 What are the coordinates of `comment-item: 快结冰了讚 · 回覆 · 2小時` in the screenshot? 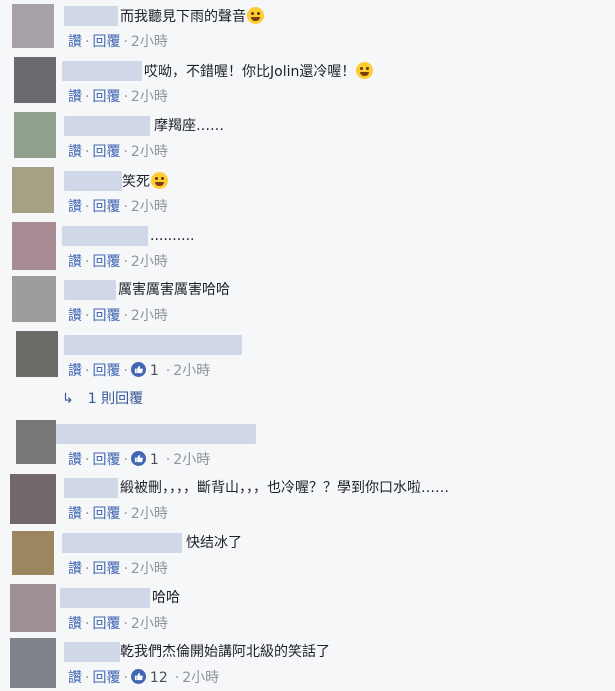 It's located at (307, 557).